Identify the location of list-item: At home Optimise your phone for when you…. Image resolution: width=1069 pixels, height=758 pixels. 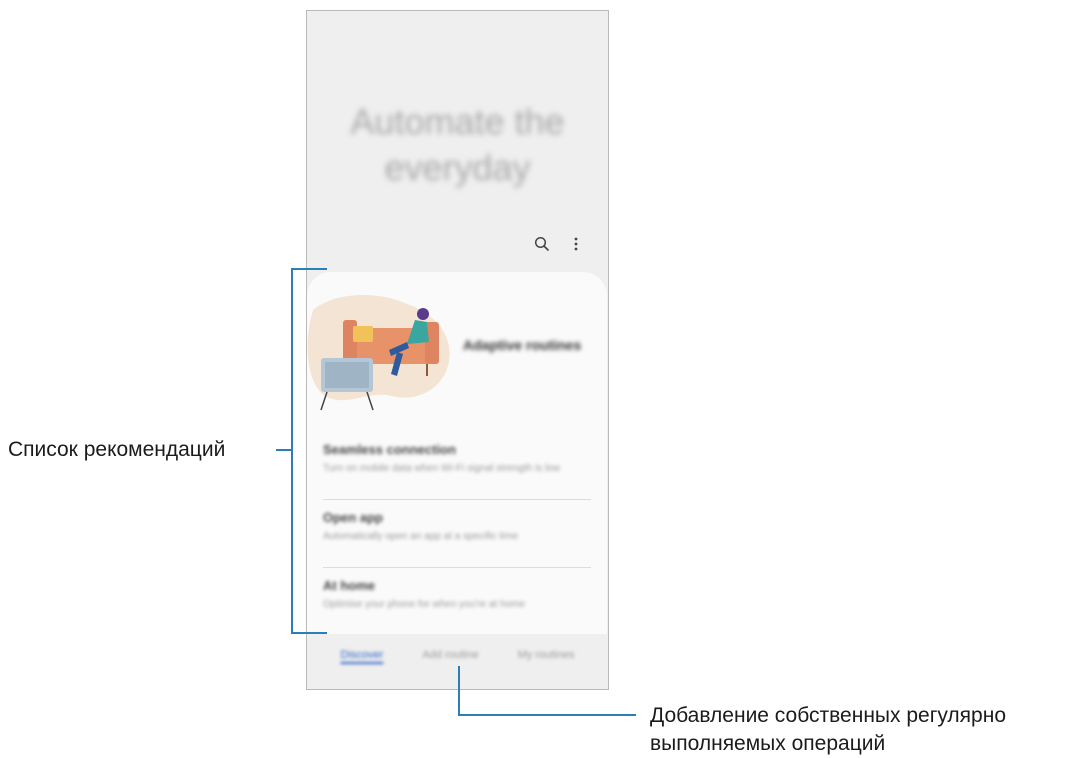
(457, 601).